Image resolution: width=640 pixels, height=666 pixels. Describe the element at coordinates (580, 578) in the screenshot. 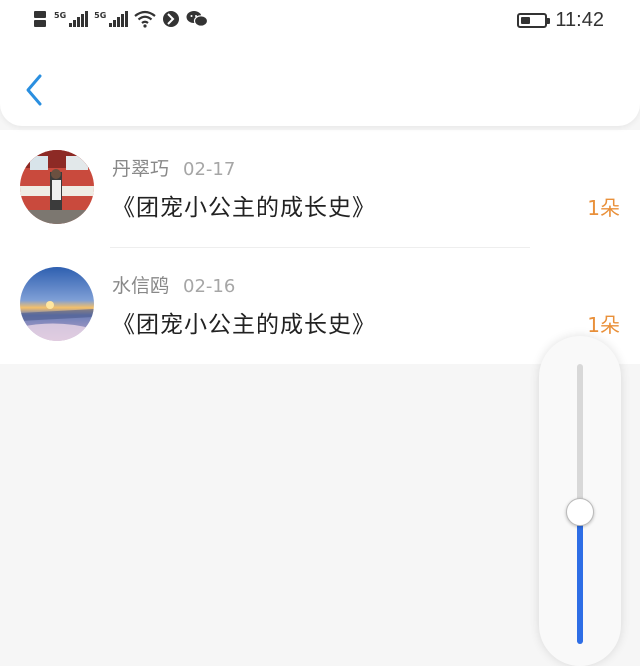

I see `brightness-slider-fill` at that location.